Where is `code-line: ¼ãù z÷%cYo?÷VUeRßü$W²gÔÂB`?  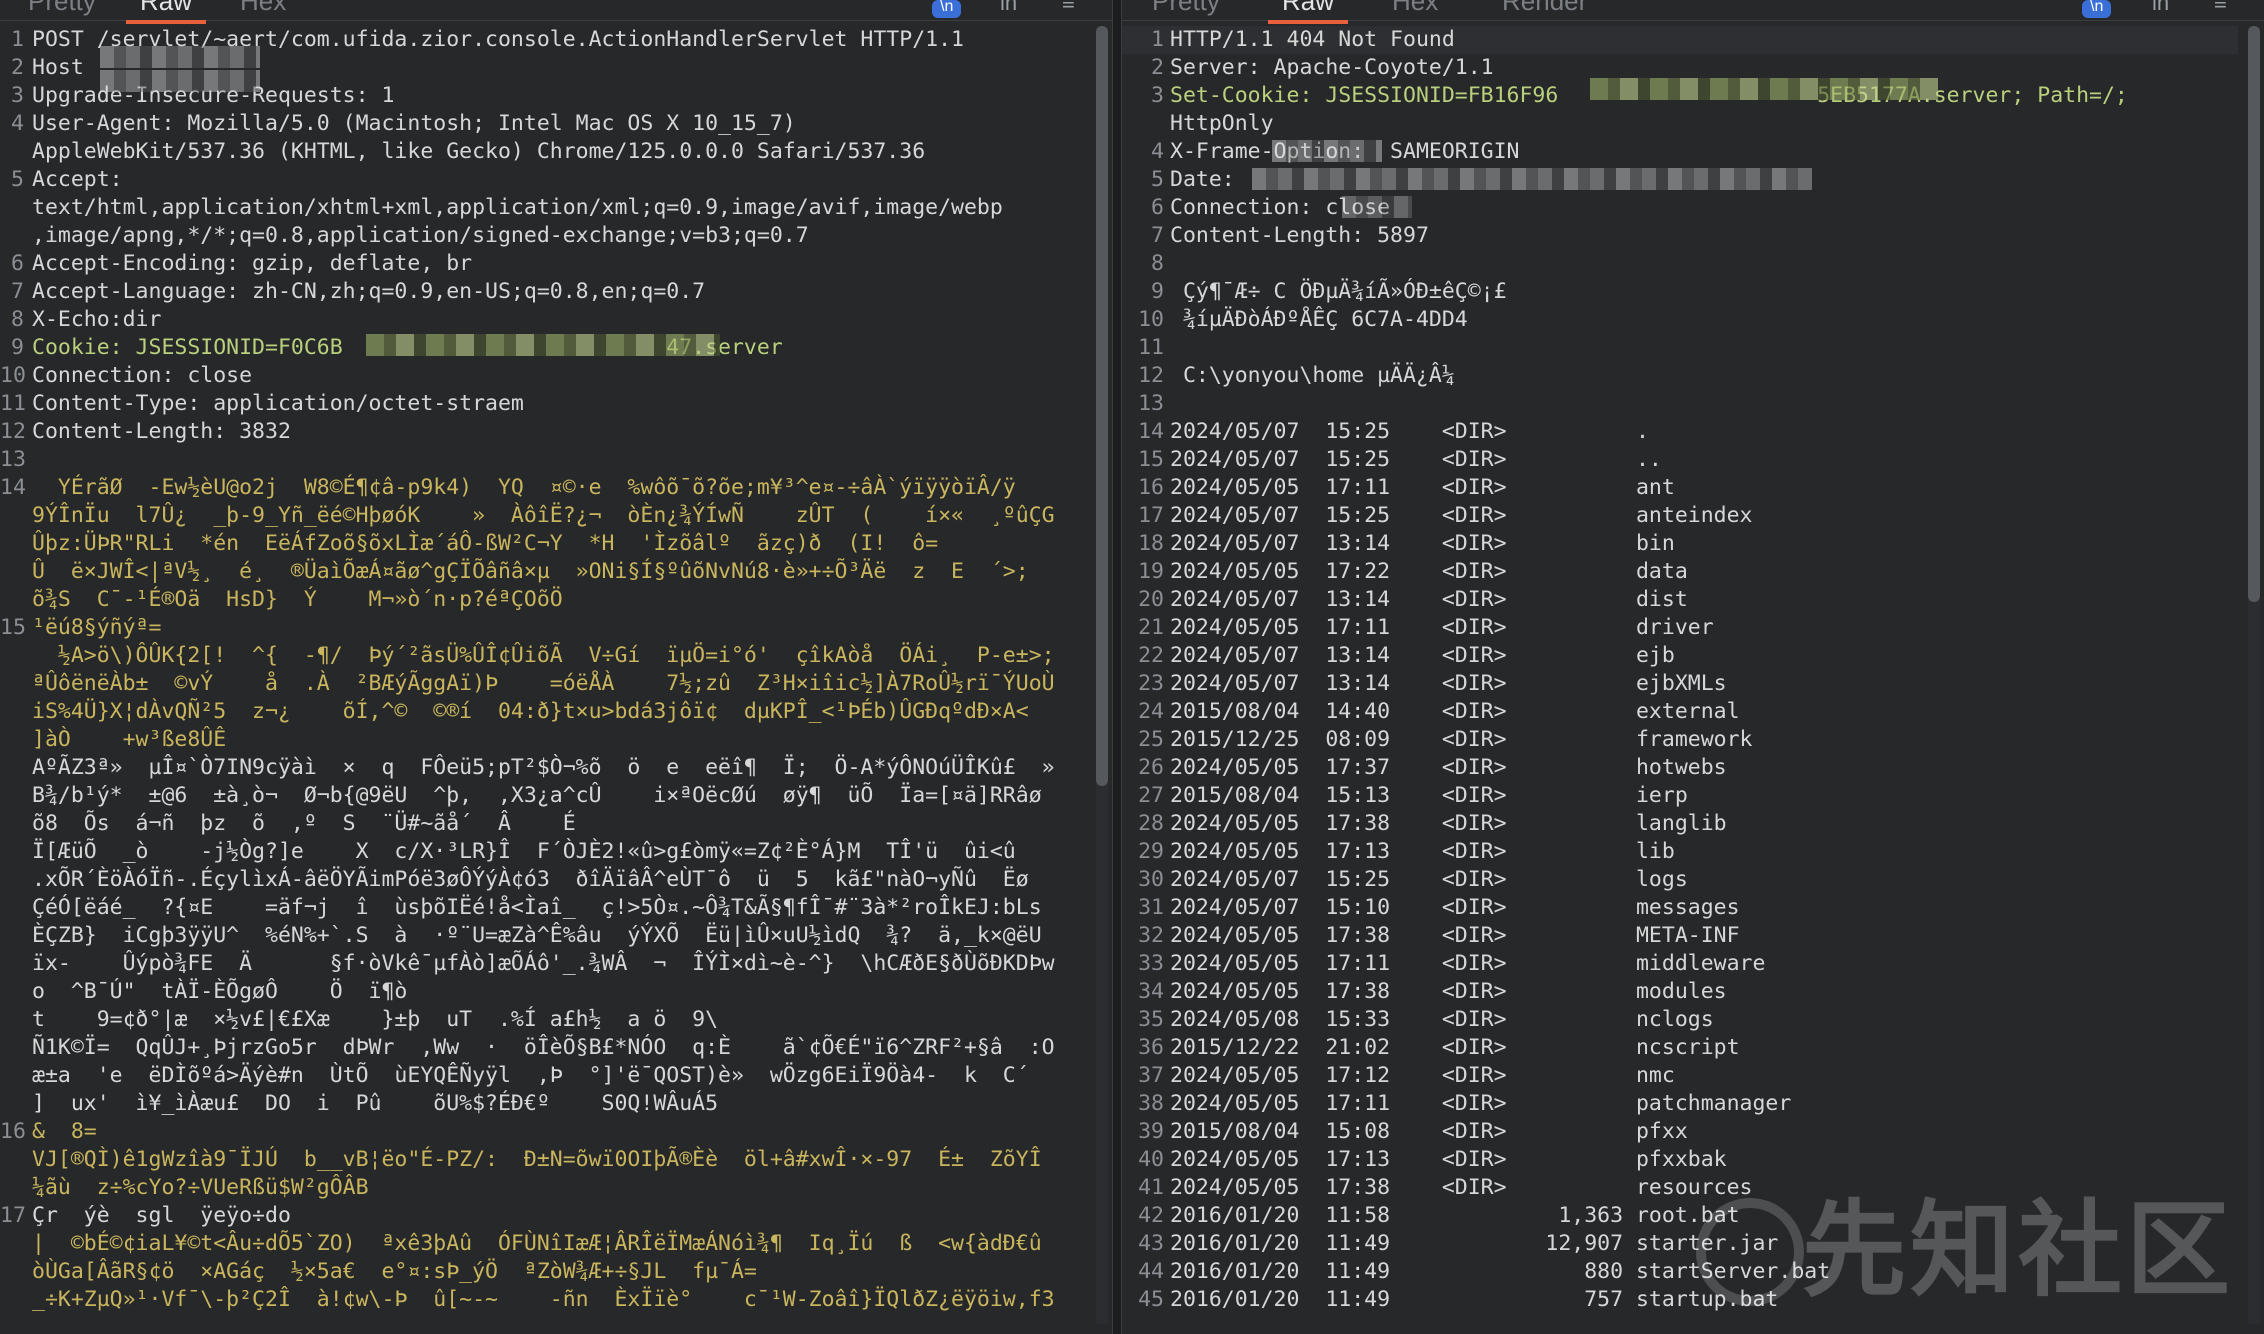 code-line: ¼ãù z÷%cYo?÷VUeRßü$W²gÔÂB is located at coordinates (543, 1188).